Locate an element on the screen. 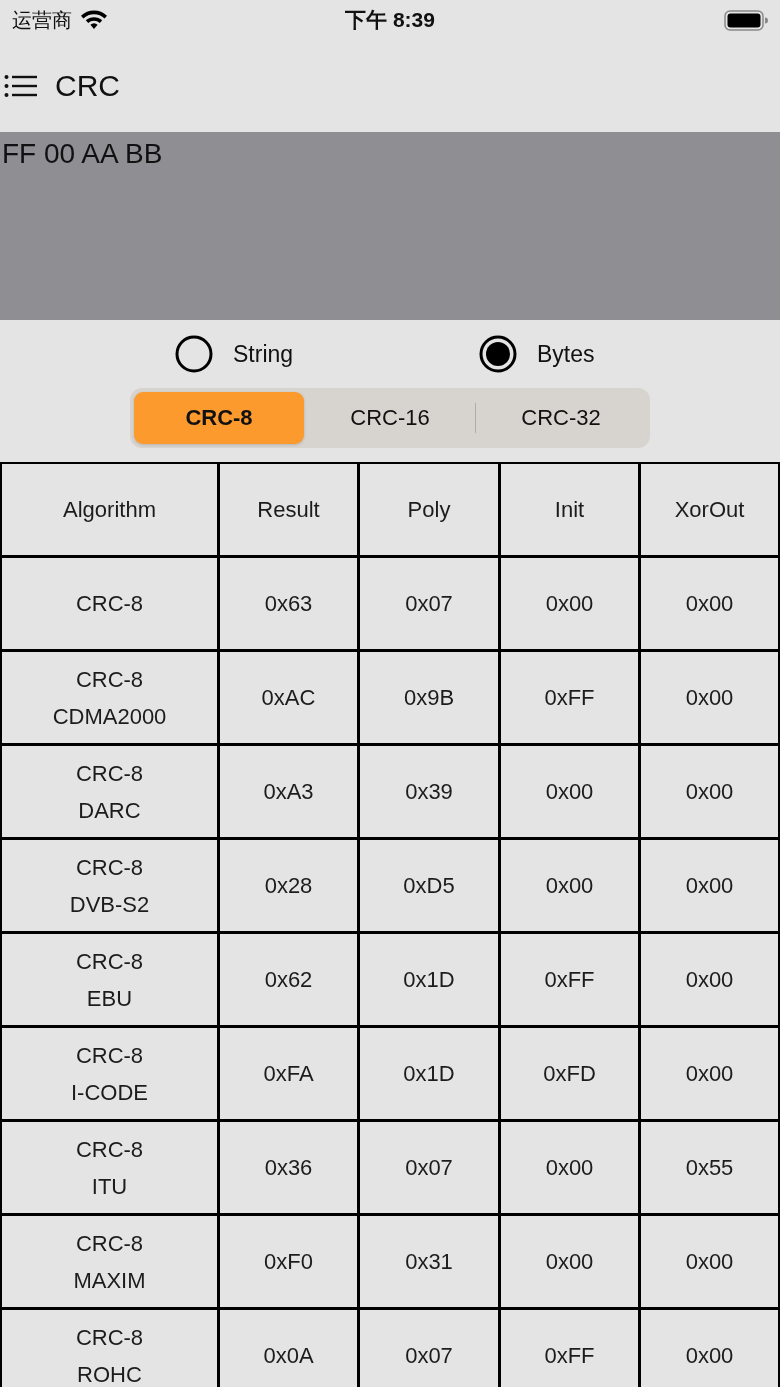 Image resolution: width=780 pixels, height=1387 pixels. radio-option: String is located at coordinates (234, 354).